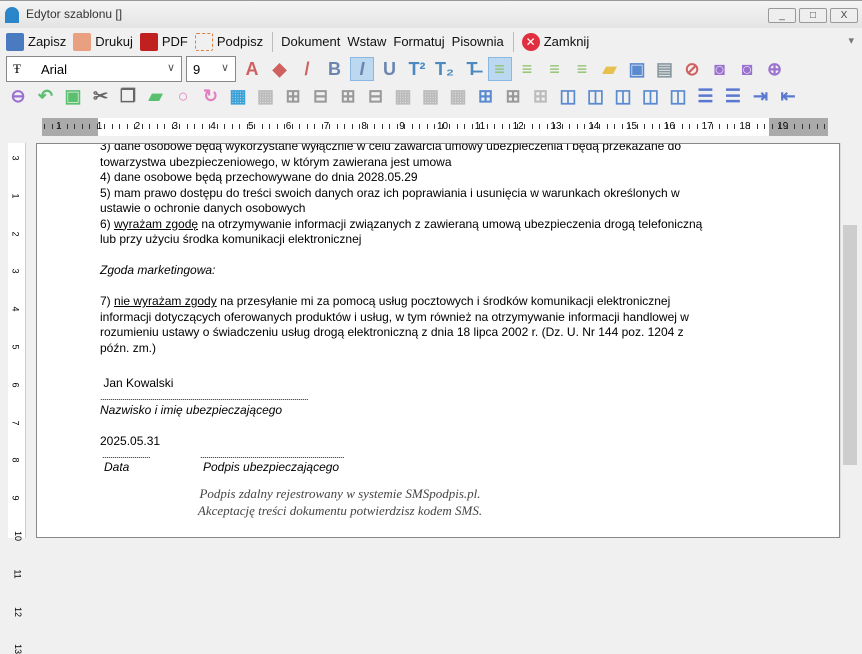 The image size is (862, 654). Describe the element at coordinates (435, 127) in the screenshot. I see `horizontal-ruler: 112345678910111213141516171819` at that location.